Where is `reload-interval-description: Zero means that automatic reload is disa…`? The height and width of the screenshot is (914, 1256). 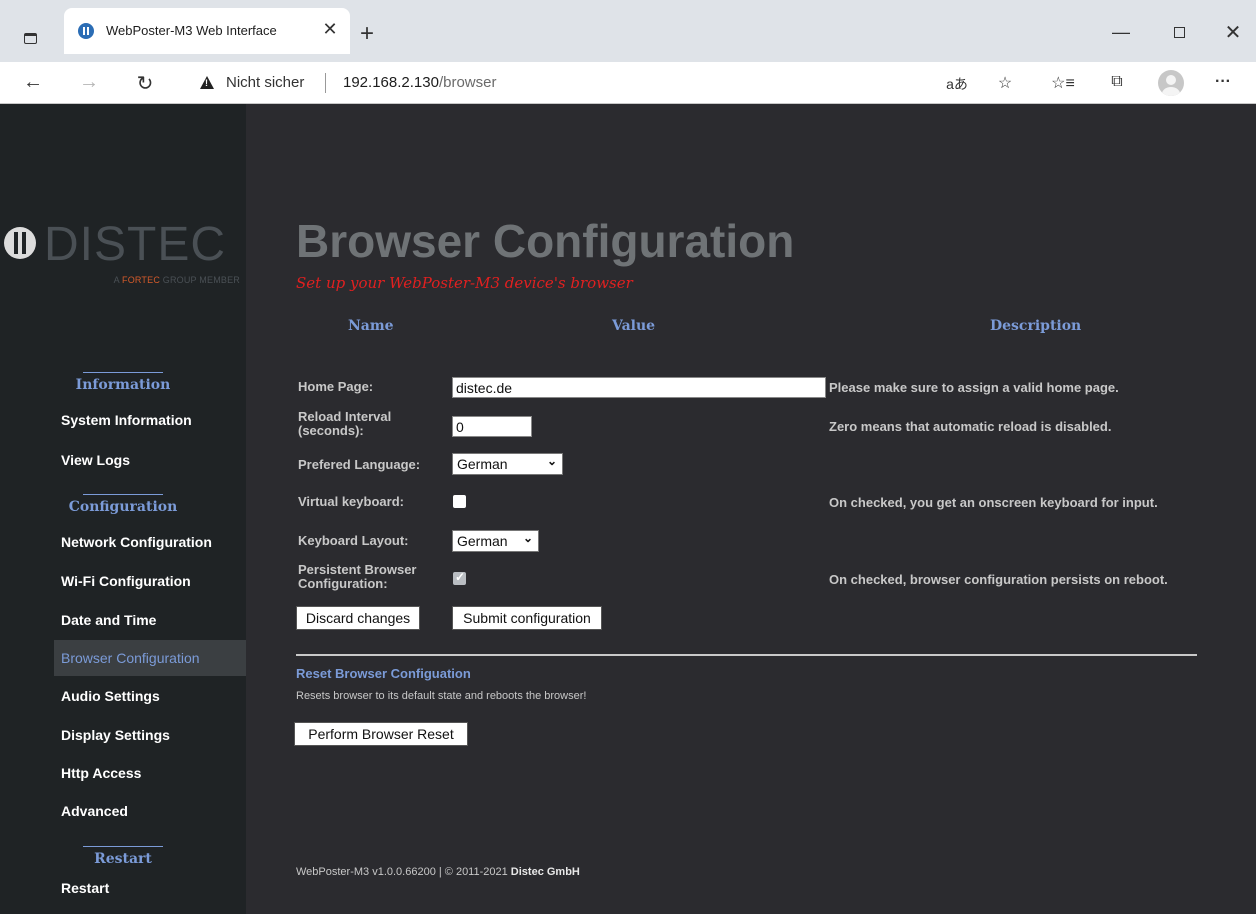
reload-interval-description: Zero means that automatic reload is disa… is located at coordinates (970, 426).